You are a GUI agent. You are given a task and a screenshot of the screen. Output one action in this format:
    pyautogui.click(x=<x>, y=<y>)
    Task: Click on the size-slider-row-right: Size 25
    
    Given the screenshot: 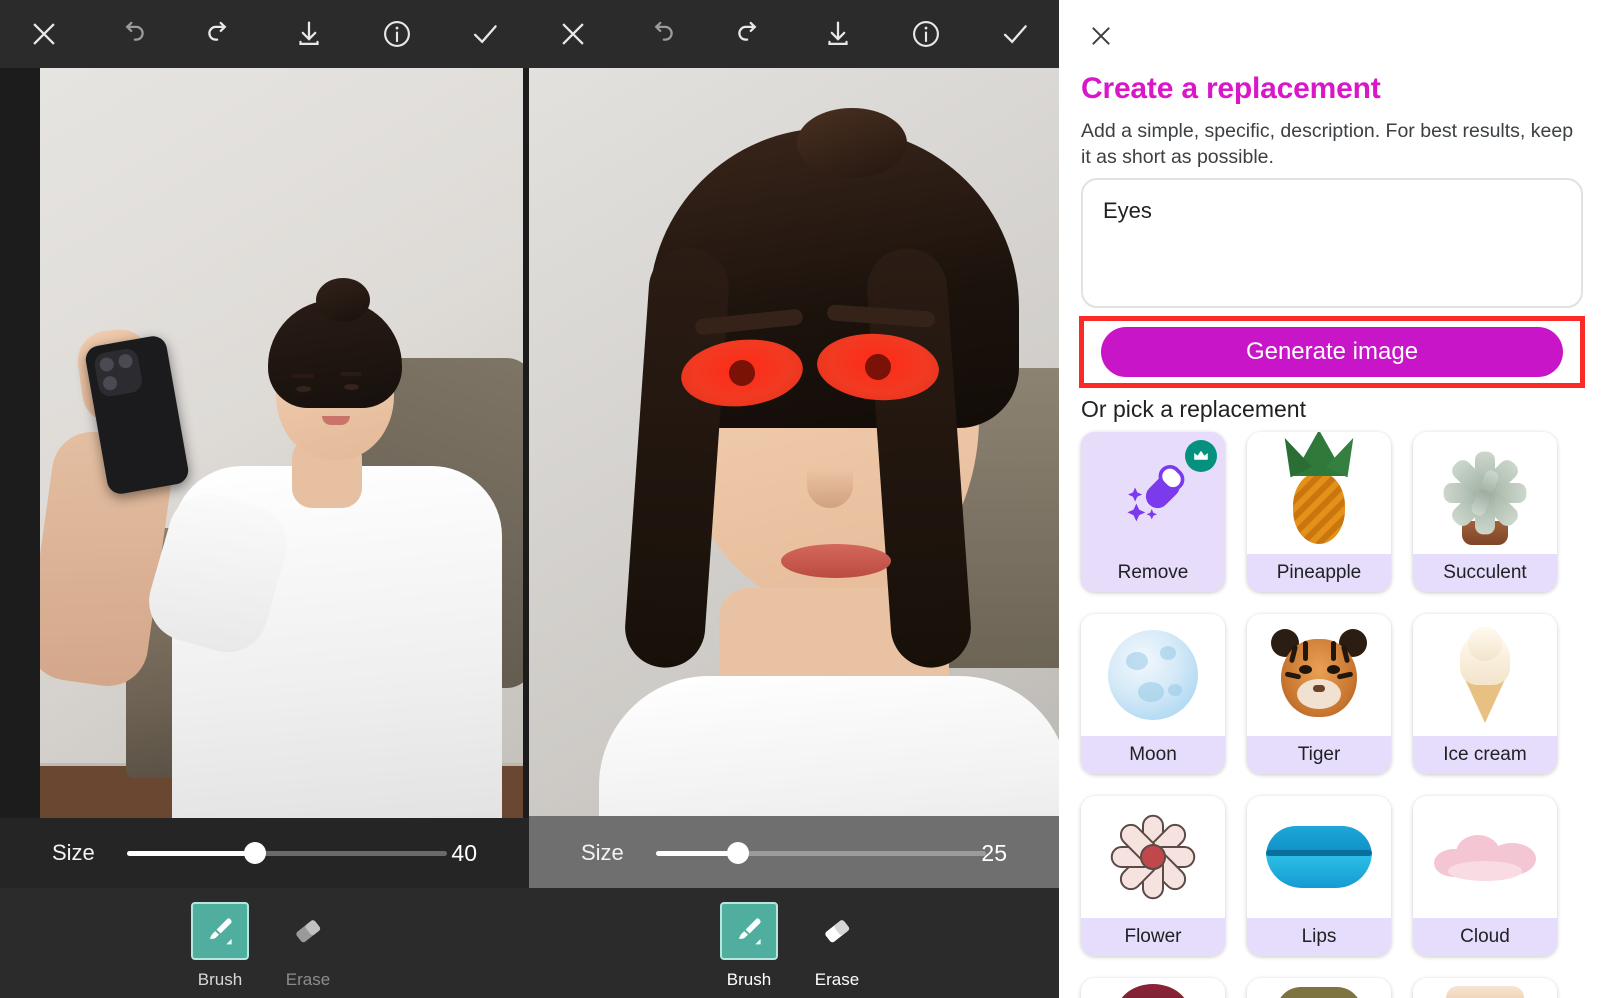 What is the action you would take?
    pyautogui.click(x=794, y=853)
    